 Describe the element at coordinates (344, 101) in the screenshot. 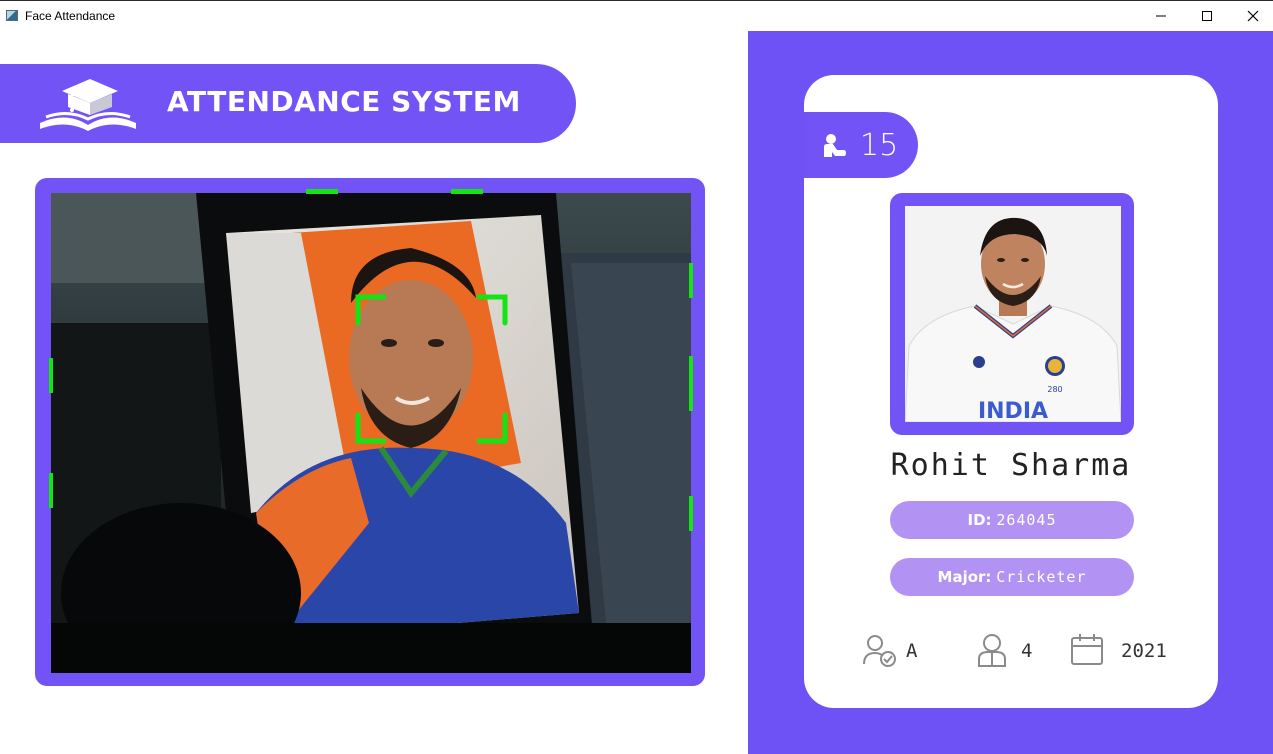

I see `app-title: ATTENDANCE SYSTEM` at that location.